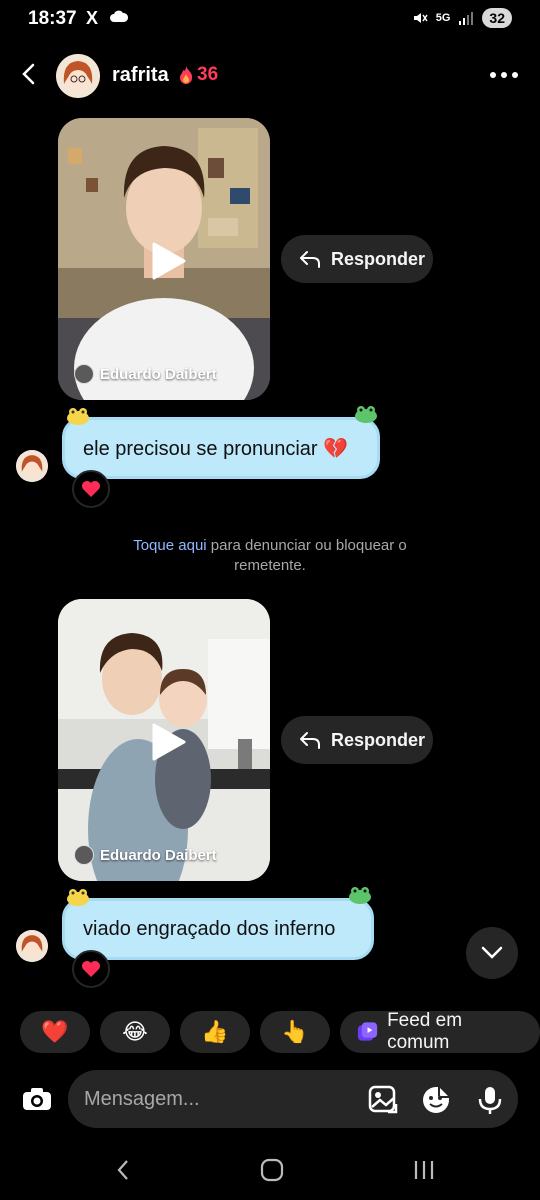 Image resolution: width=540 pixels, height=1200 pixels. I want to click on chevron-down-icon, so click(492, 952).